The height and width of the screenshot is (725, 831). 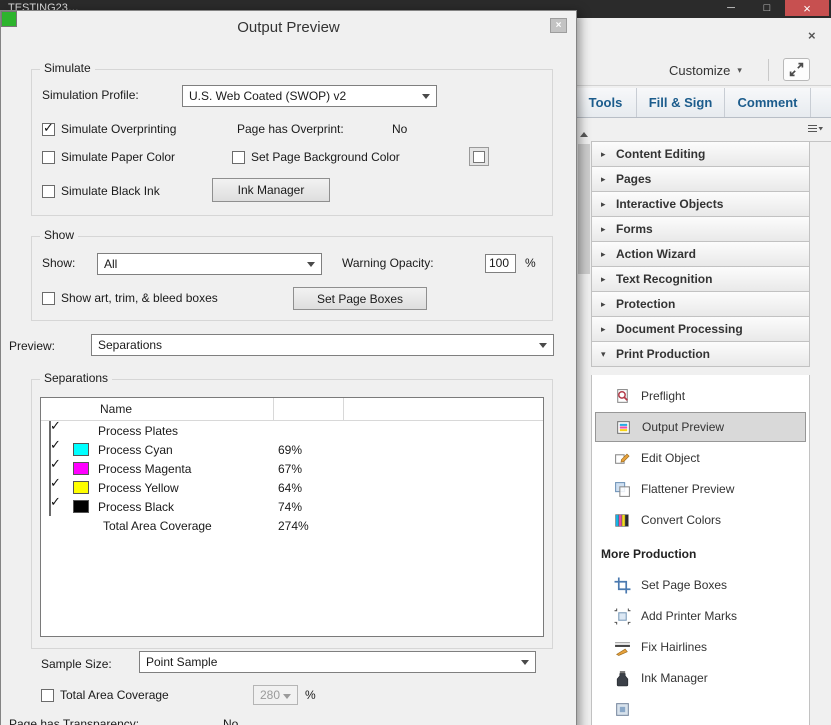 I want to click on minimize-button: ─, so click(x=731, y=8).